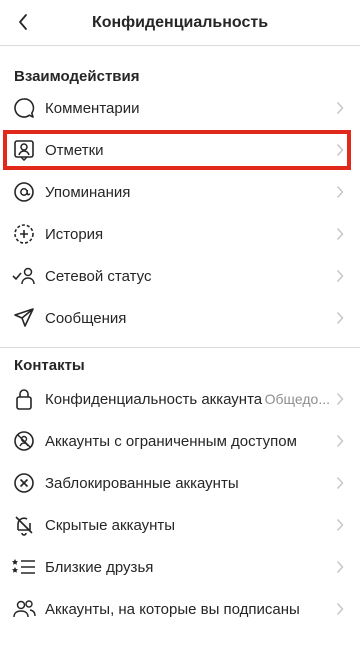 Image resolution: width=360 pixels, height=669 pixels. What do you see at coordinates (24, 567) in the screenshot?
I see `close-friends-icon` at bounding box center [24, 567].